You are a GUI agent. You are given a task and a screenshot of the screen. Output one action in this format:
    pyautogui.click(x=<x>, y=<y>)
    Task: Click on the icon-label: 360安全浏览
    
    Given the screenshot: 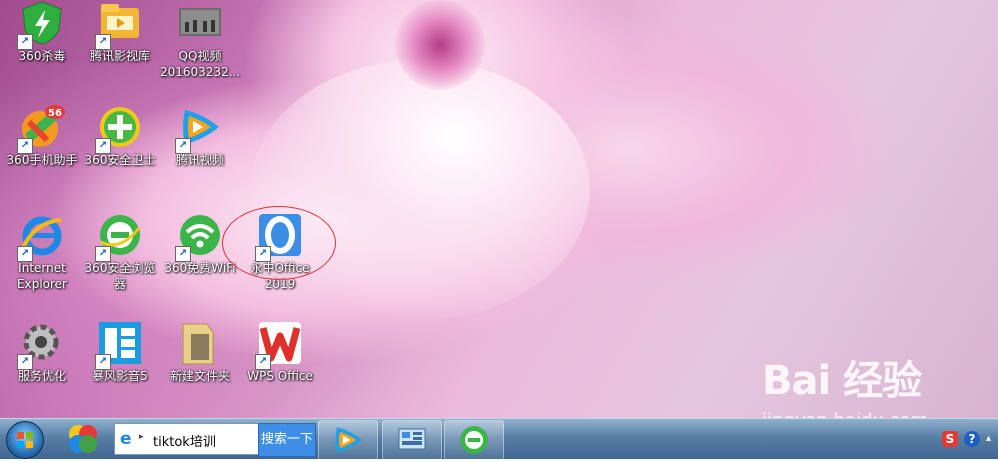 What is the action you would take?
    pyautogui.click(x=120, y=268)
    